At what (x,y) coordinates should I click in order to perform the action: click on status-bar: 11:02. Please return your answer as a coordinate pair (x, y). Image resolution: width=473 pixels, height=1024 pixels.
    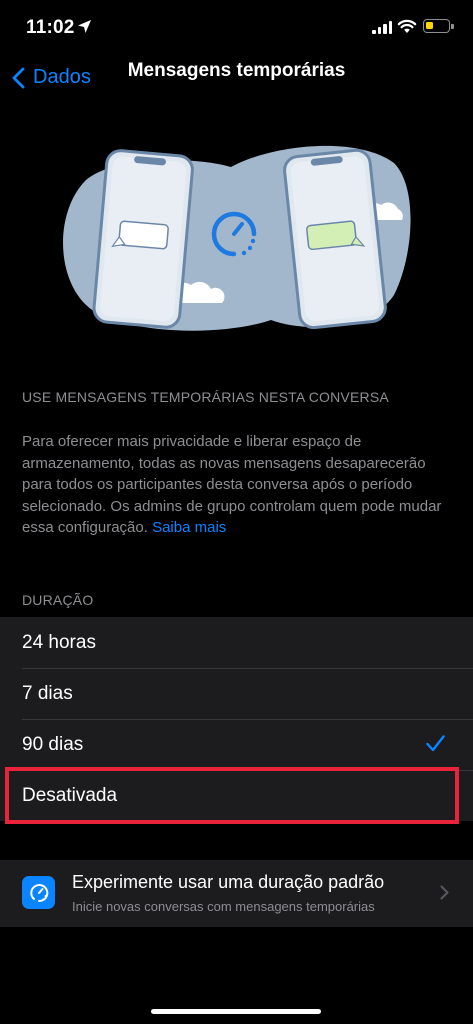
    Looking at the image, I should click on (236, 26).